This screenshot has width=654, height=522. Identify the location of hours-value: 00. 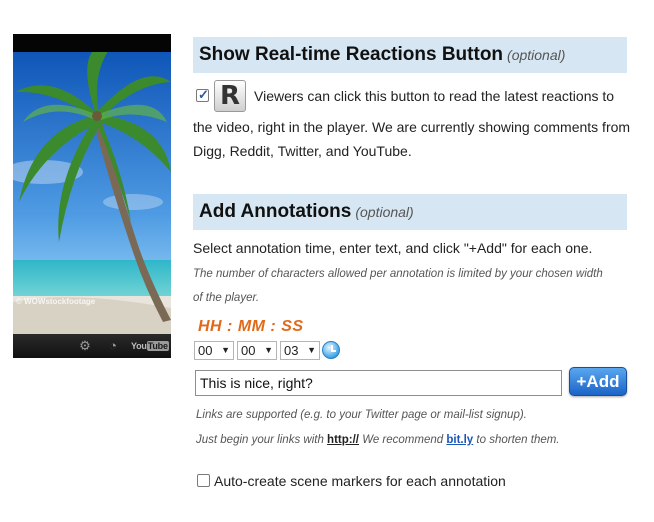
(205, 350).